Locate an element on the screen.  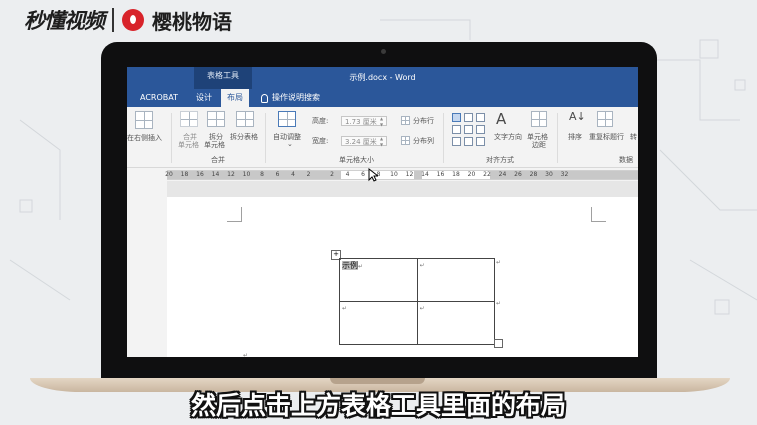
table-cell: 示例↵ is located at coordinates (378, 280).